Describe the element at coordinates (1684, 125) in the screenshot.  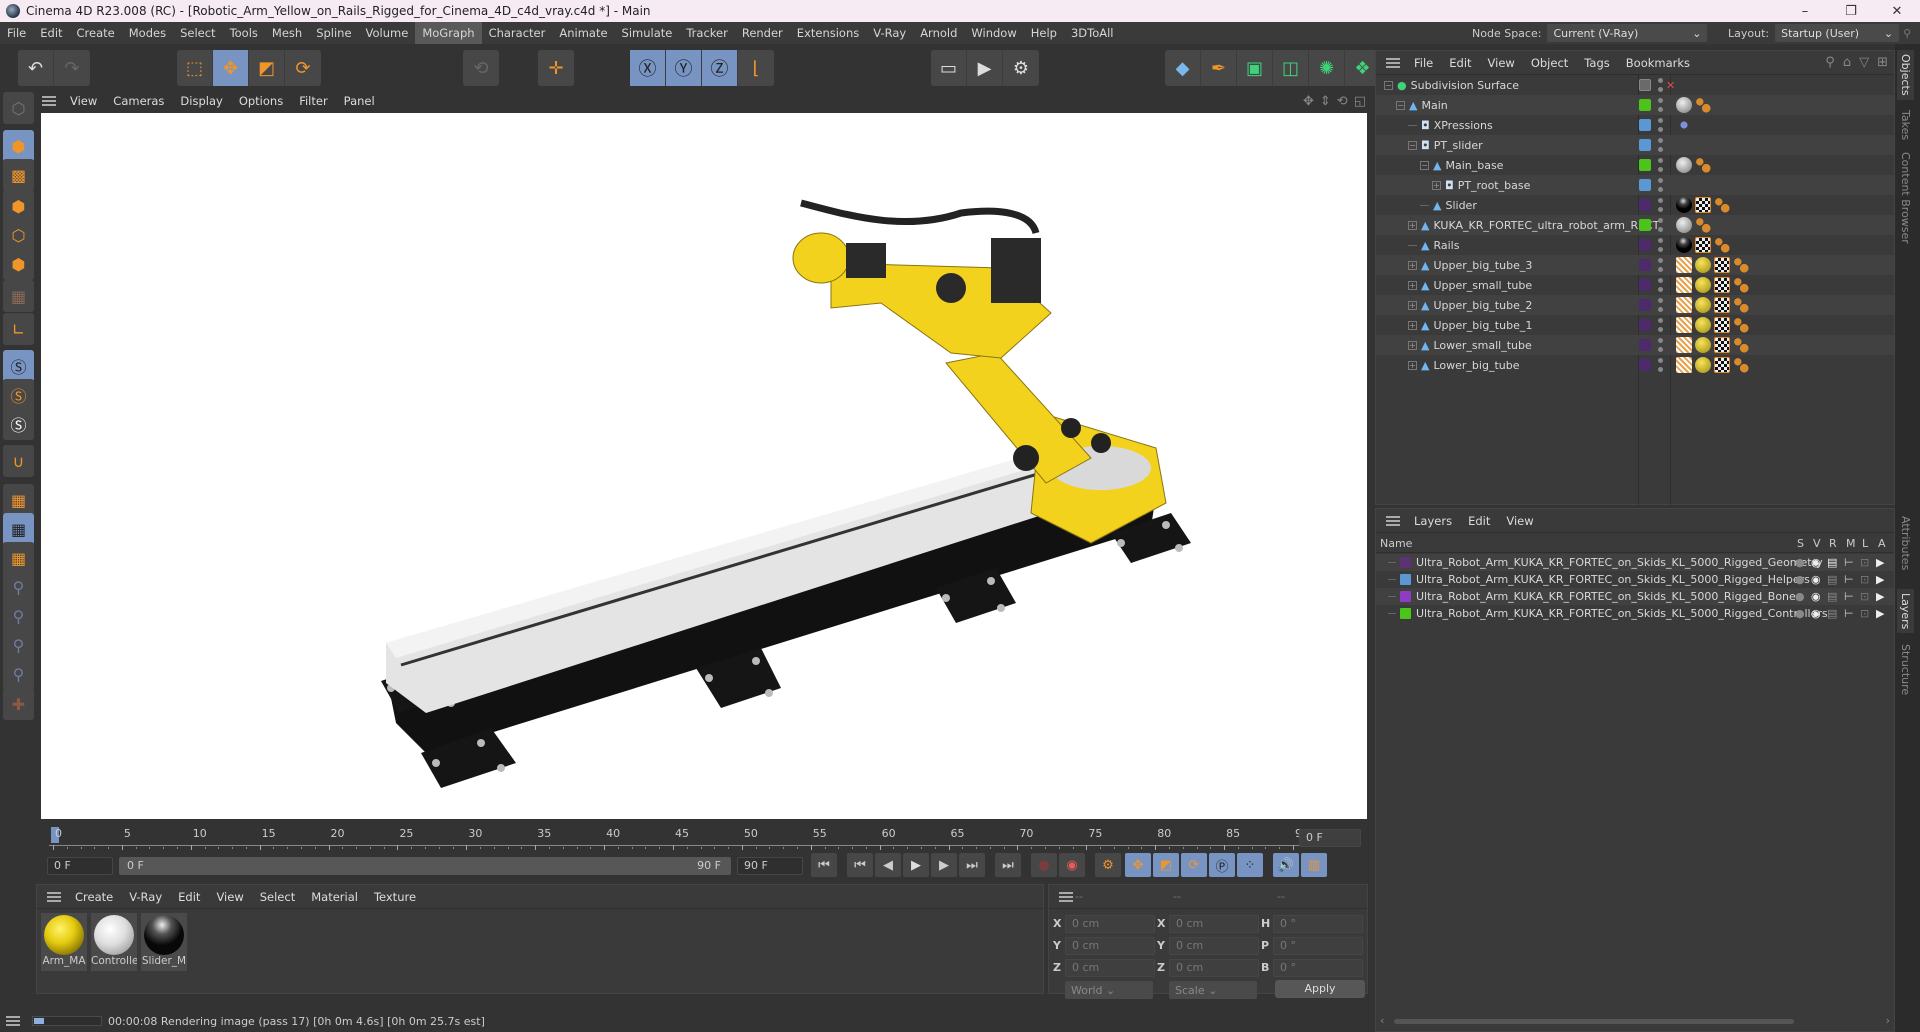
I see `xpresso-tag-icon` at that location.